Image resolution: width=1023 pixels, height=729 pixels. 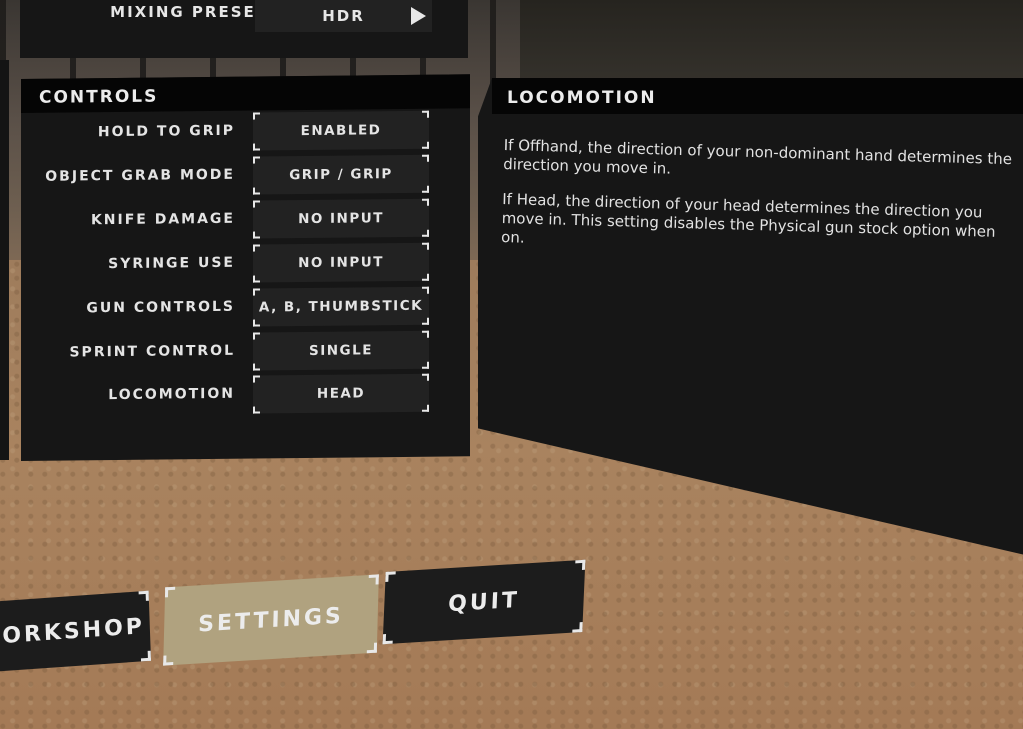 I want to click on settings-button: SETTINGS, so click(x=271, y=620).